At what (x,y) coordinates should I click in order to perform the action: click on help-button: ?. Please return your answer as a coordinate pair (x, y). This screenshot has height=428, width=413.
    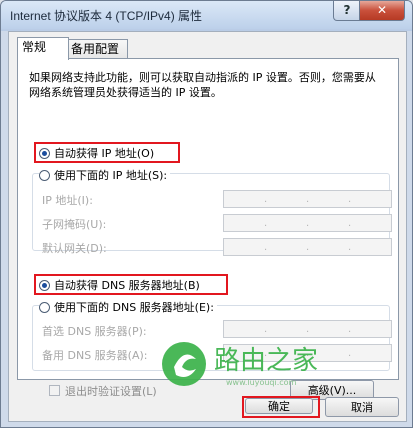
    Looking at the image, I should click on (347, 11).